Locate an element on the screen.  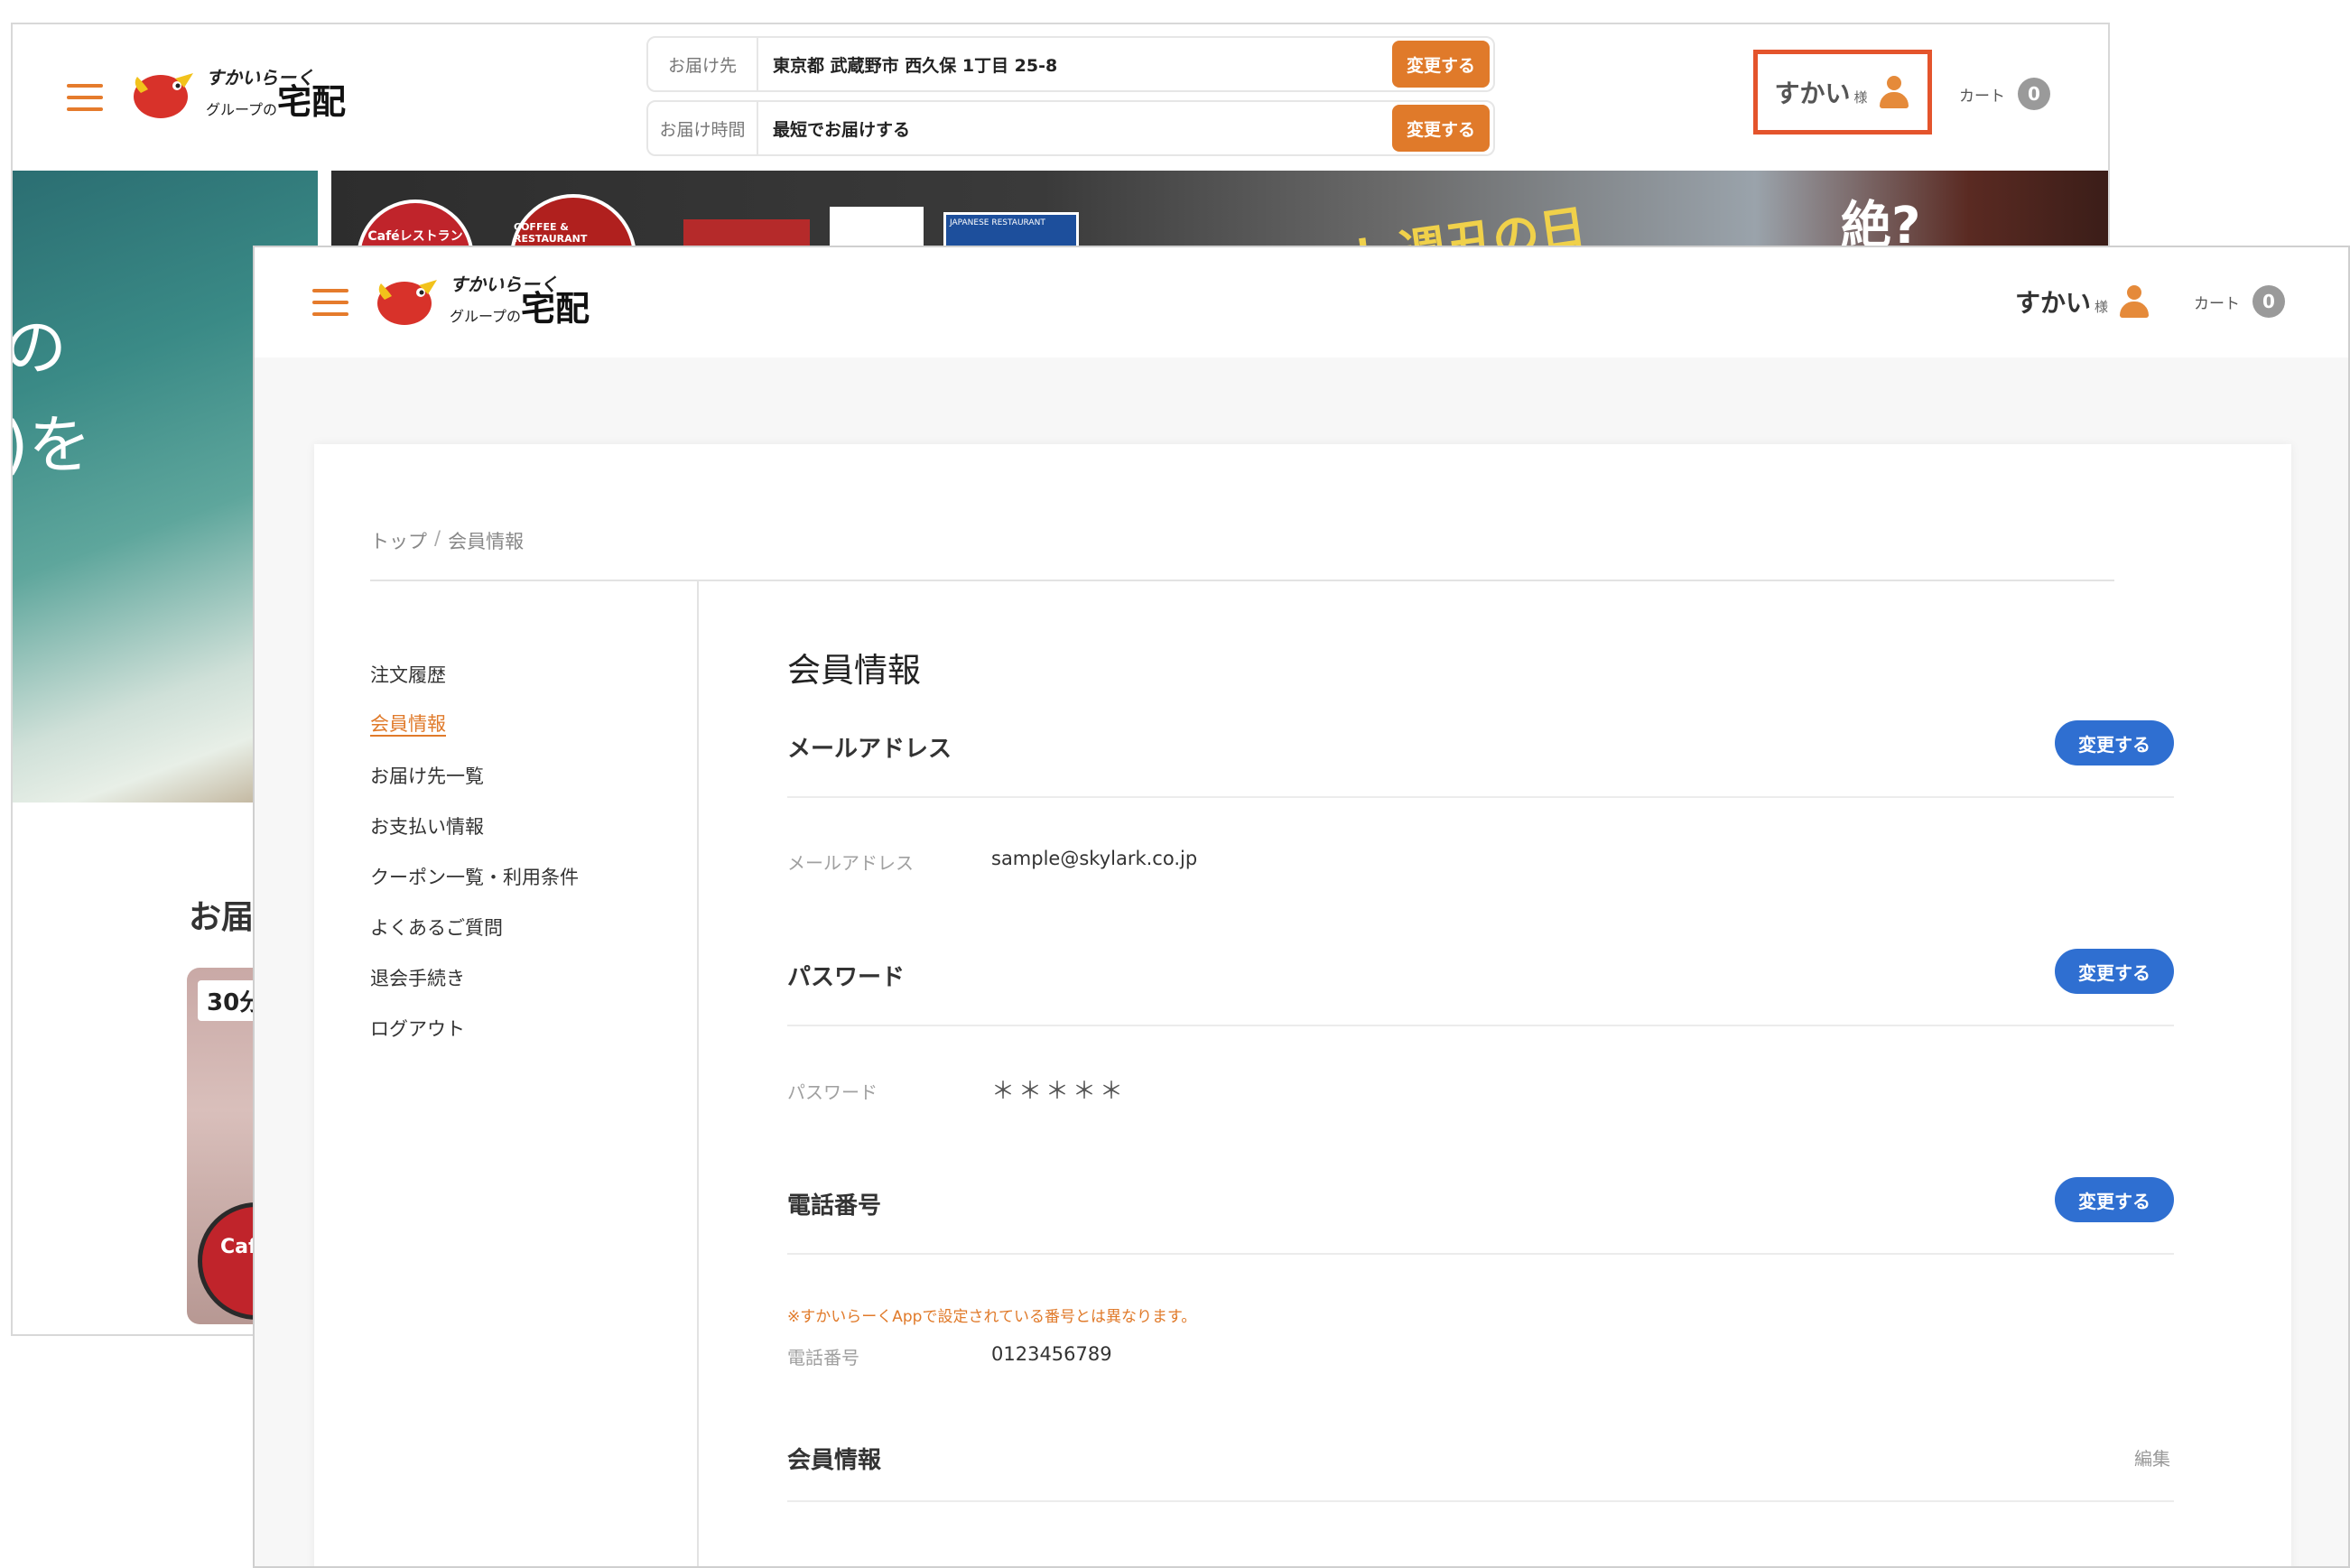
address-value: 東京都 武蔵野市 西久保 1丁目 25-8 is located at coordinates (915, 65).